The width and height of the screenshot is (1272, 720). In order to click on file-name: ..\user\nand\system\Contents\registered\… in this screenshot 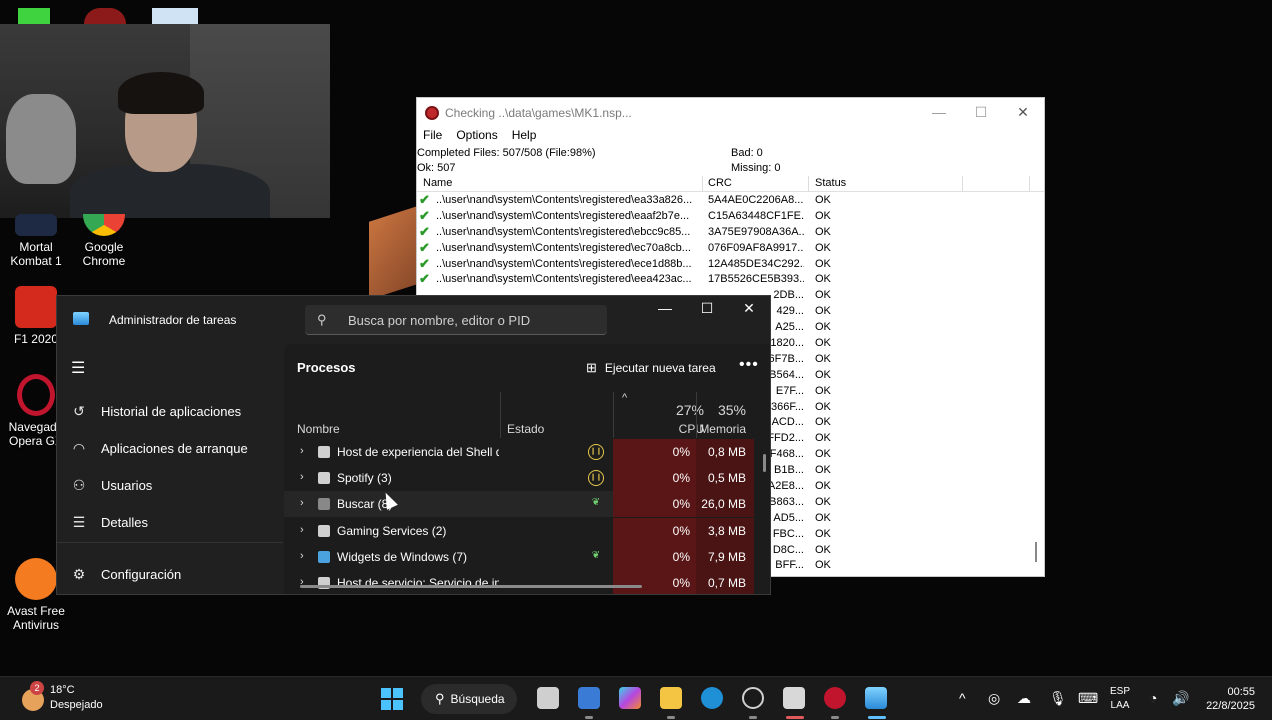, I will do `click(564, 279)`.